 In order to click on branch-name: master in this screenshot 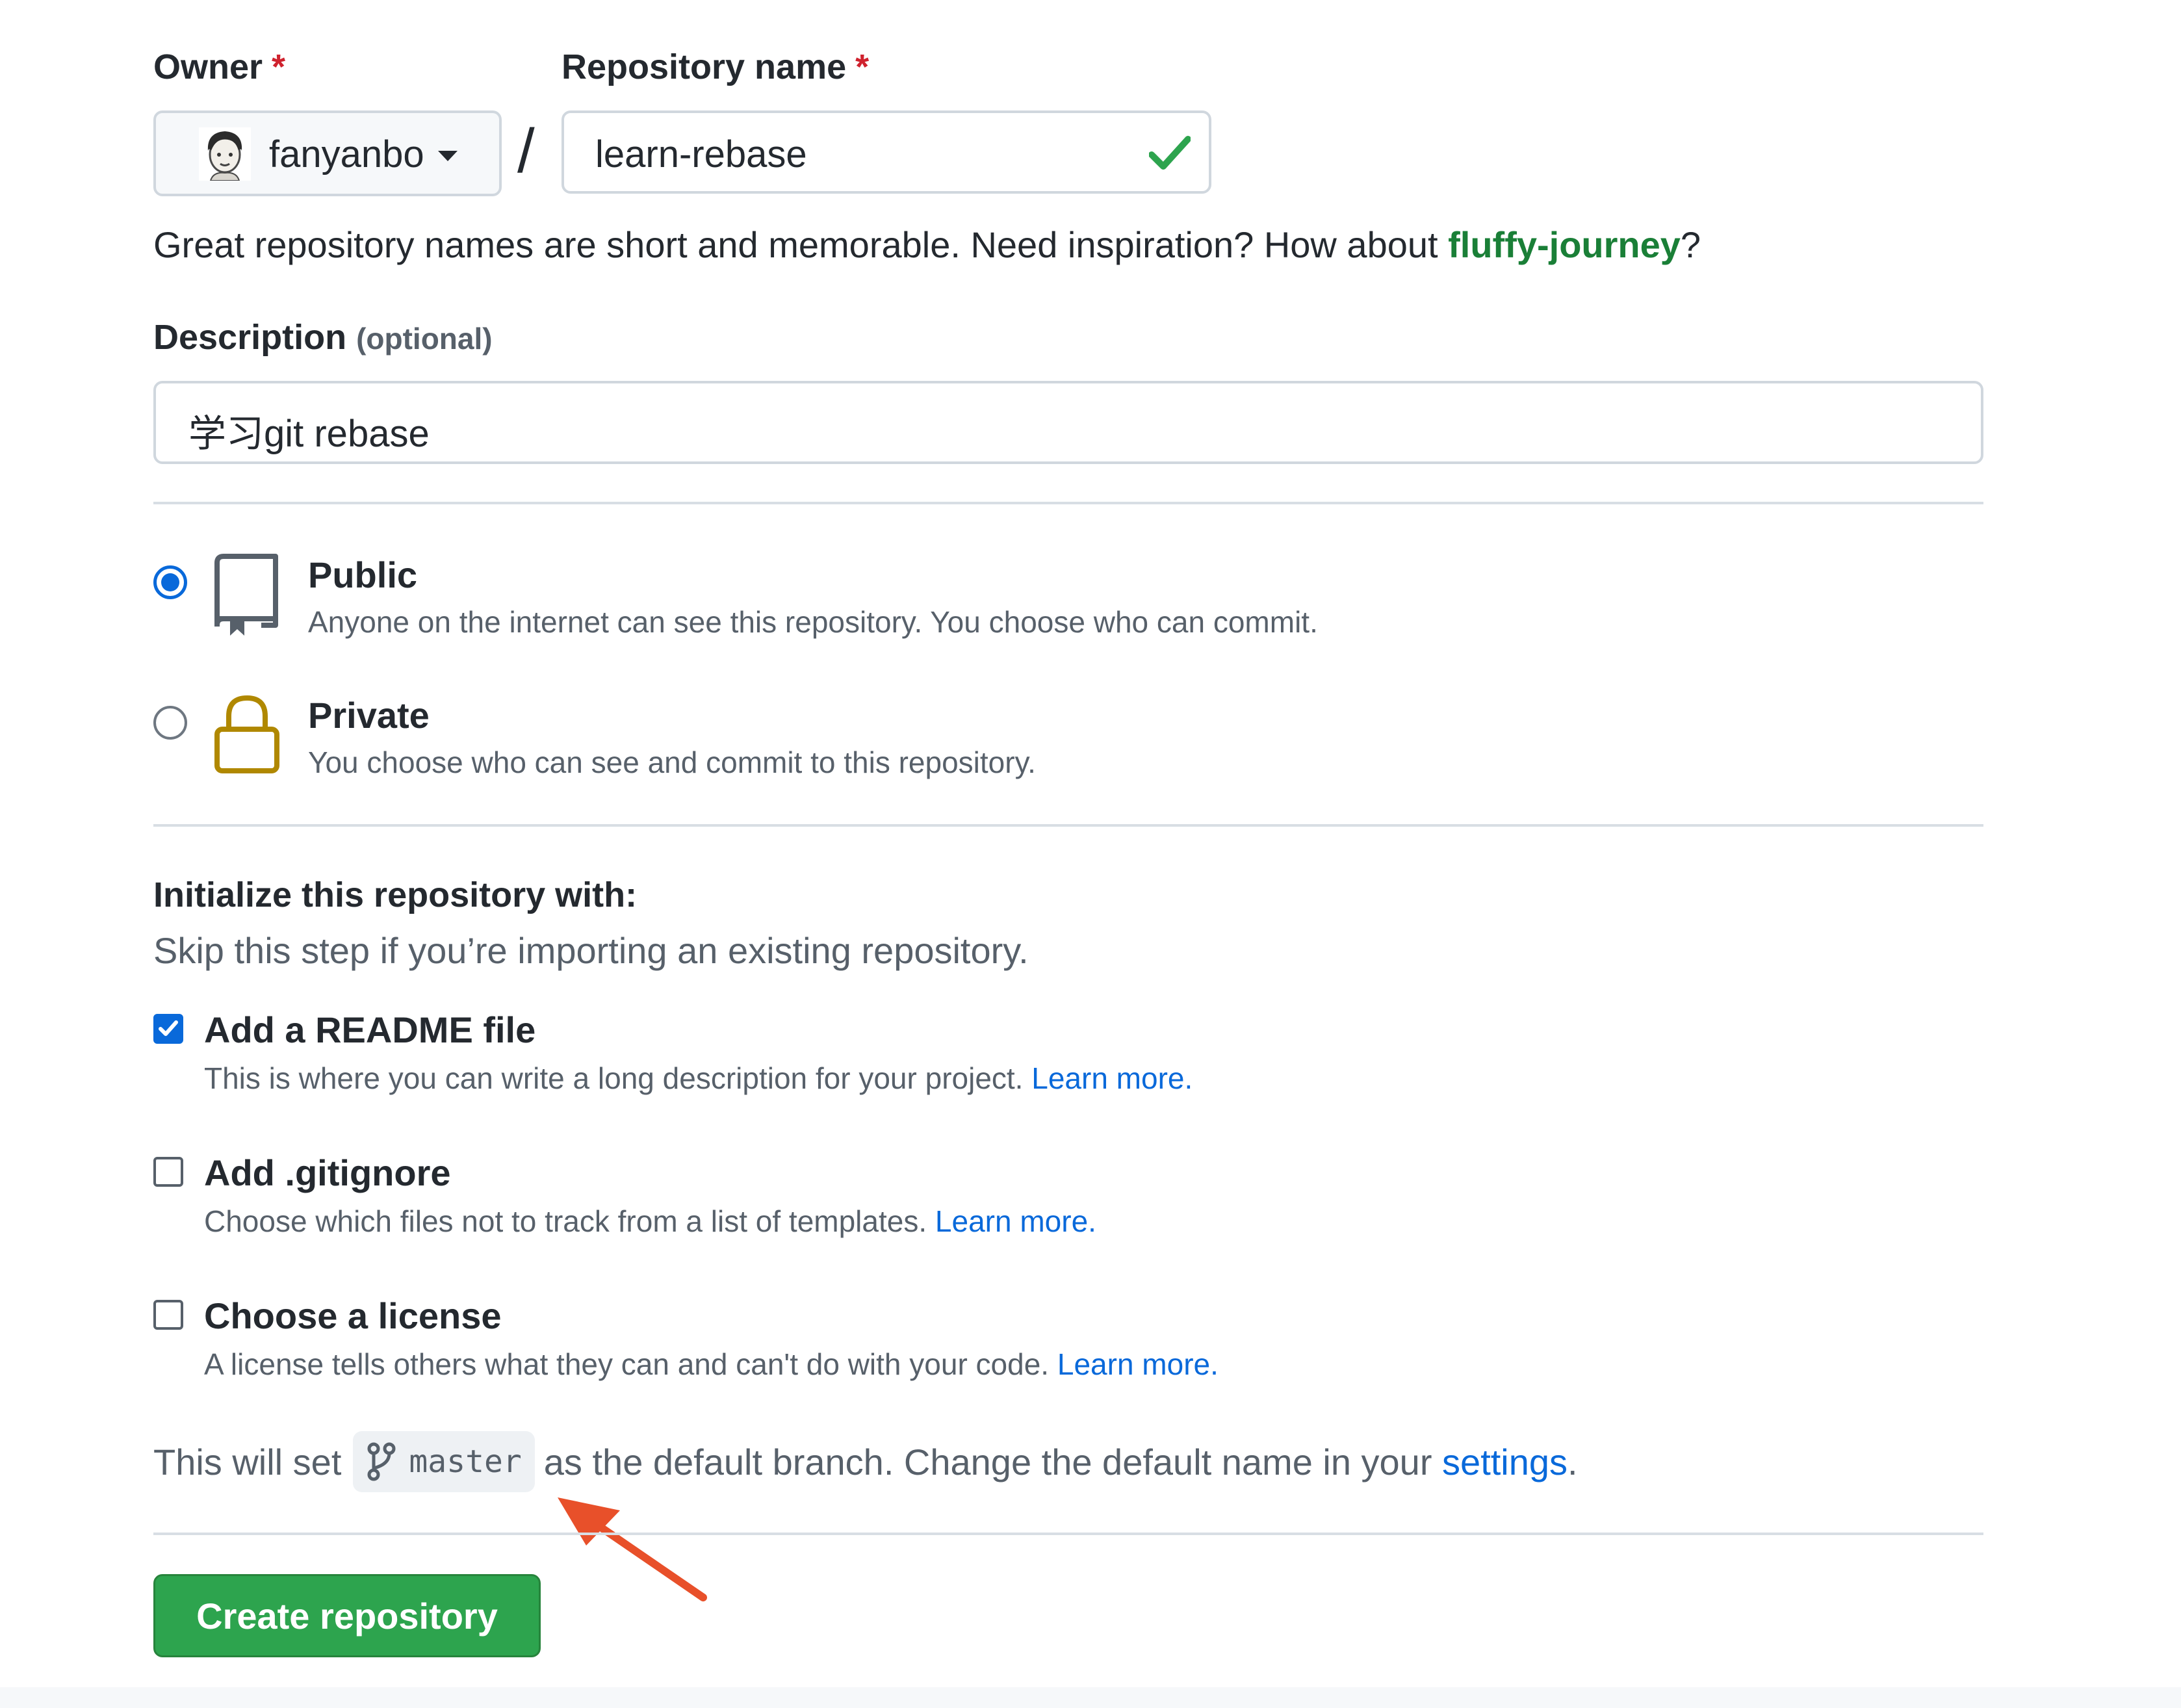, I will do `click(465, 1461)`.